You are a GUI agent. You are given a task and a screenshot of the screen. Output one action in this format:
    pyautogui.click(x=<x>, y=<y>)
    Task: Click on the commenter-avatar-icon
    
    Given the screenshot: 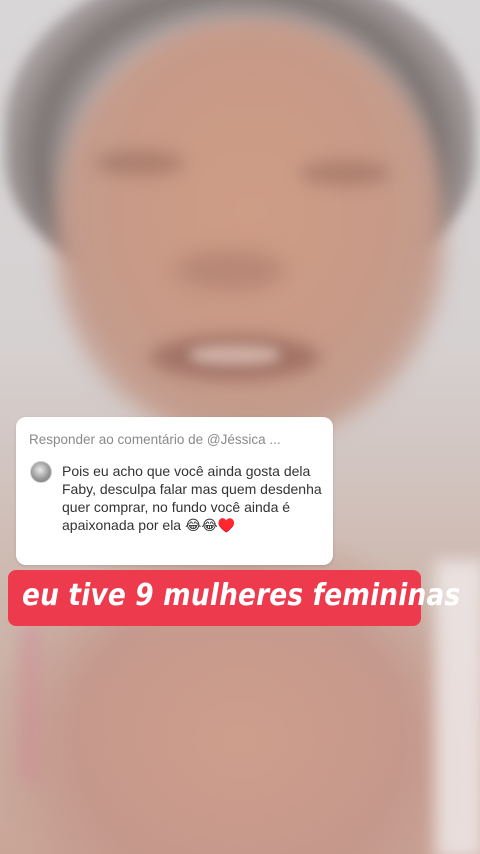 What is the action you would take?
    pyautogui.click(x=41, y=472)
    